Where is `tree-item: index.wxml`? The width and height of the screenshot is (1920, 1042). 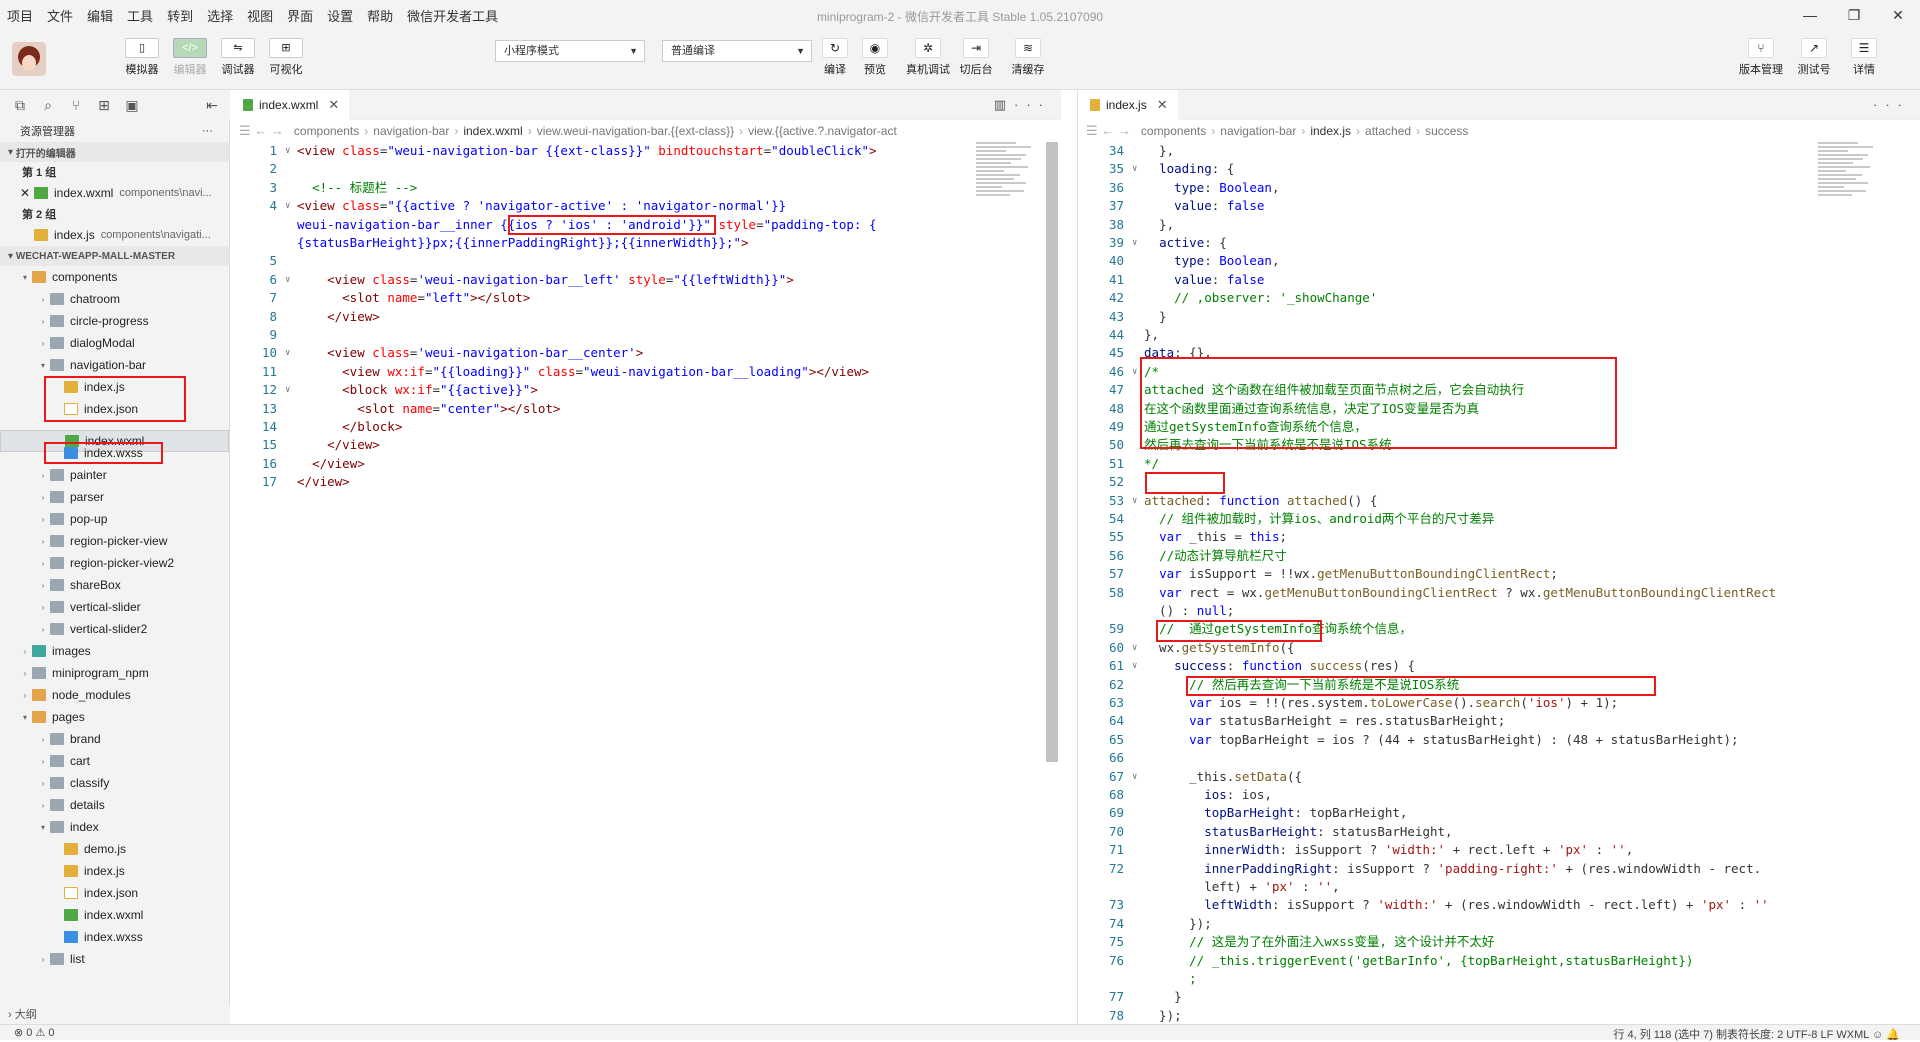 tree-item: index.wxml is located at coordinates (114, 915).